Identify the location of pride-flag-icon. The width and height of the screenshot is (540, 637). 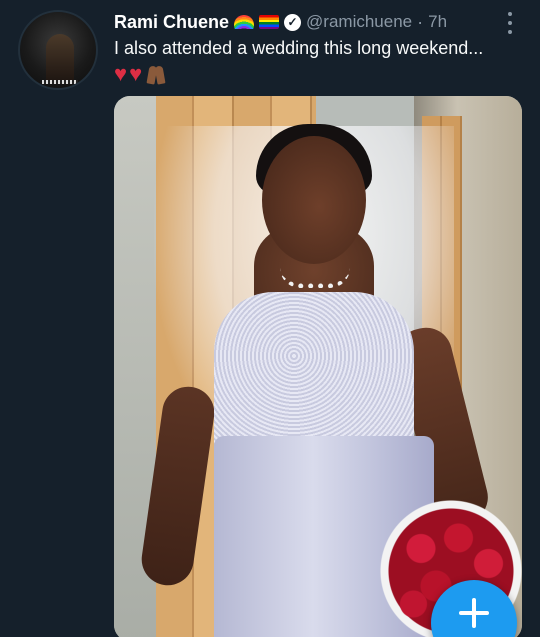
(269, 22).